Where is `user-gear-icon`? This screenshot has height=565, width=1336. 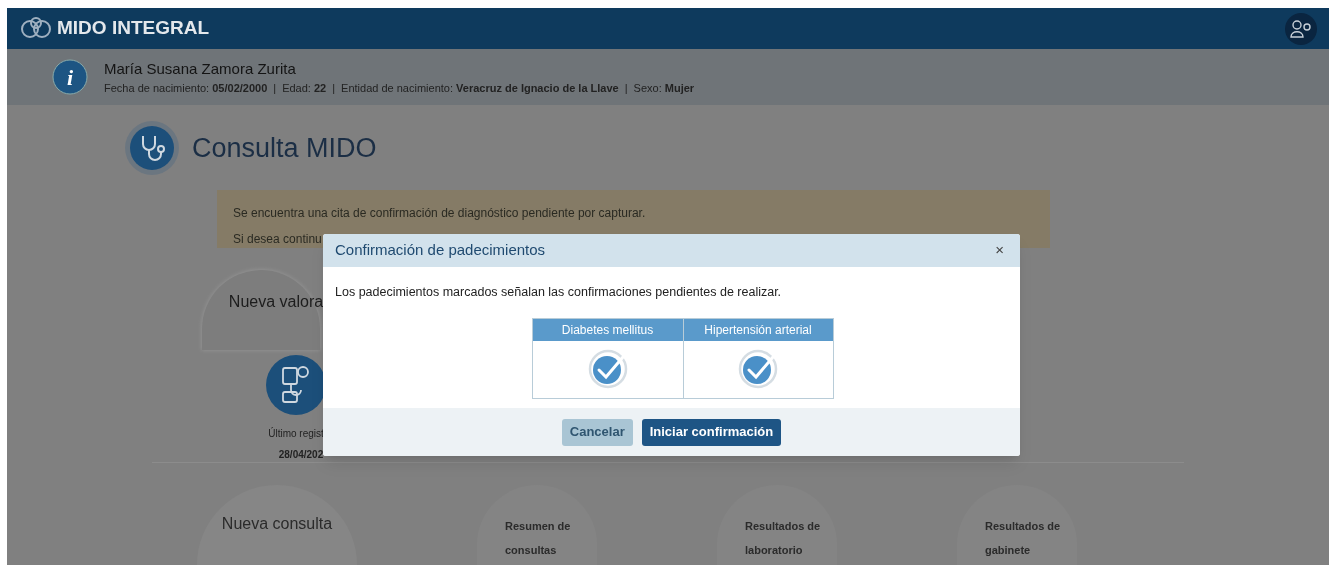
user-gear-icon is located at coordinates (1301, 28).